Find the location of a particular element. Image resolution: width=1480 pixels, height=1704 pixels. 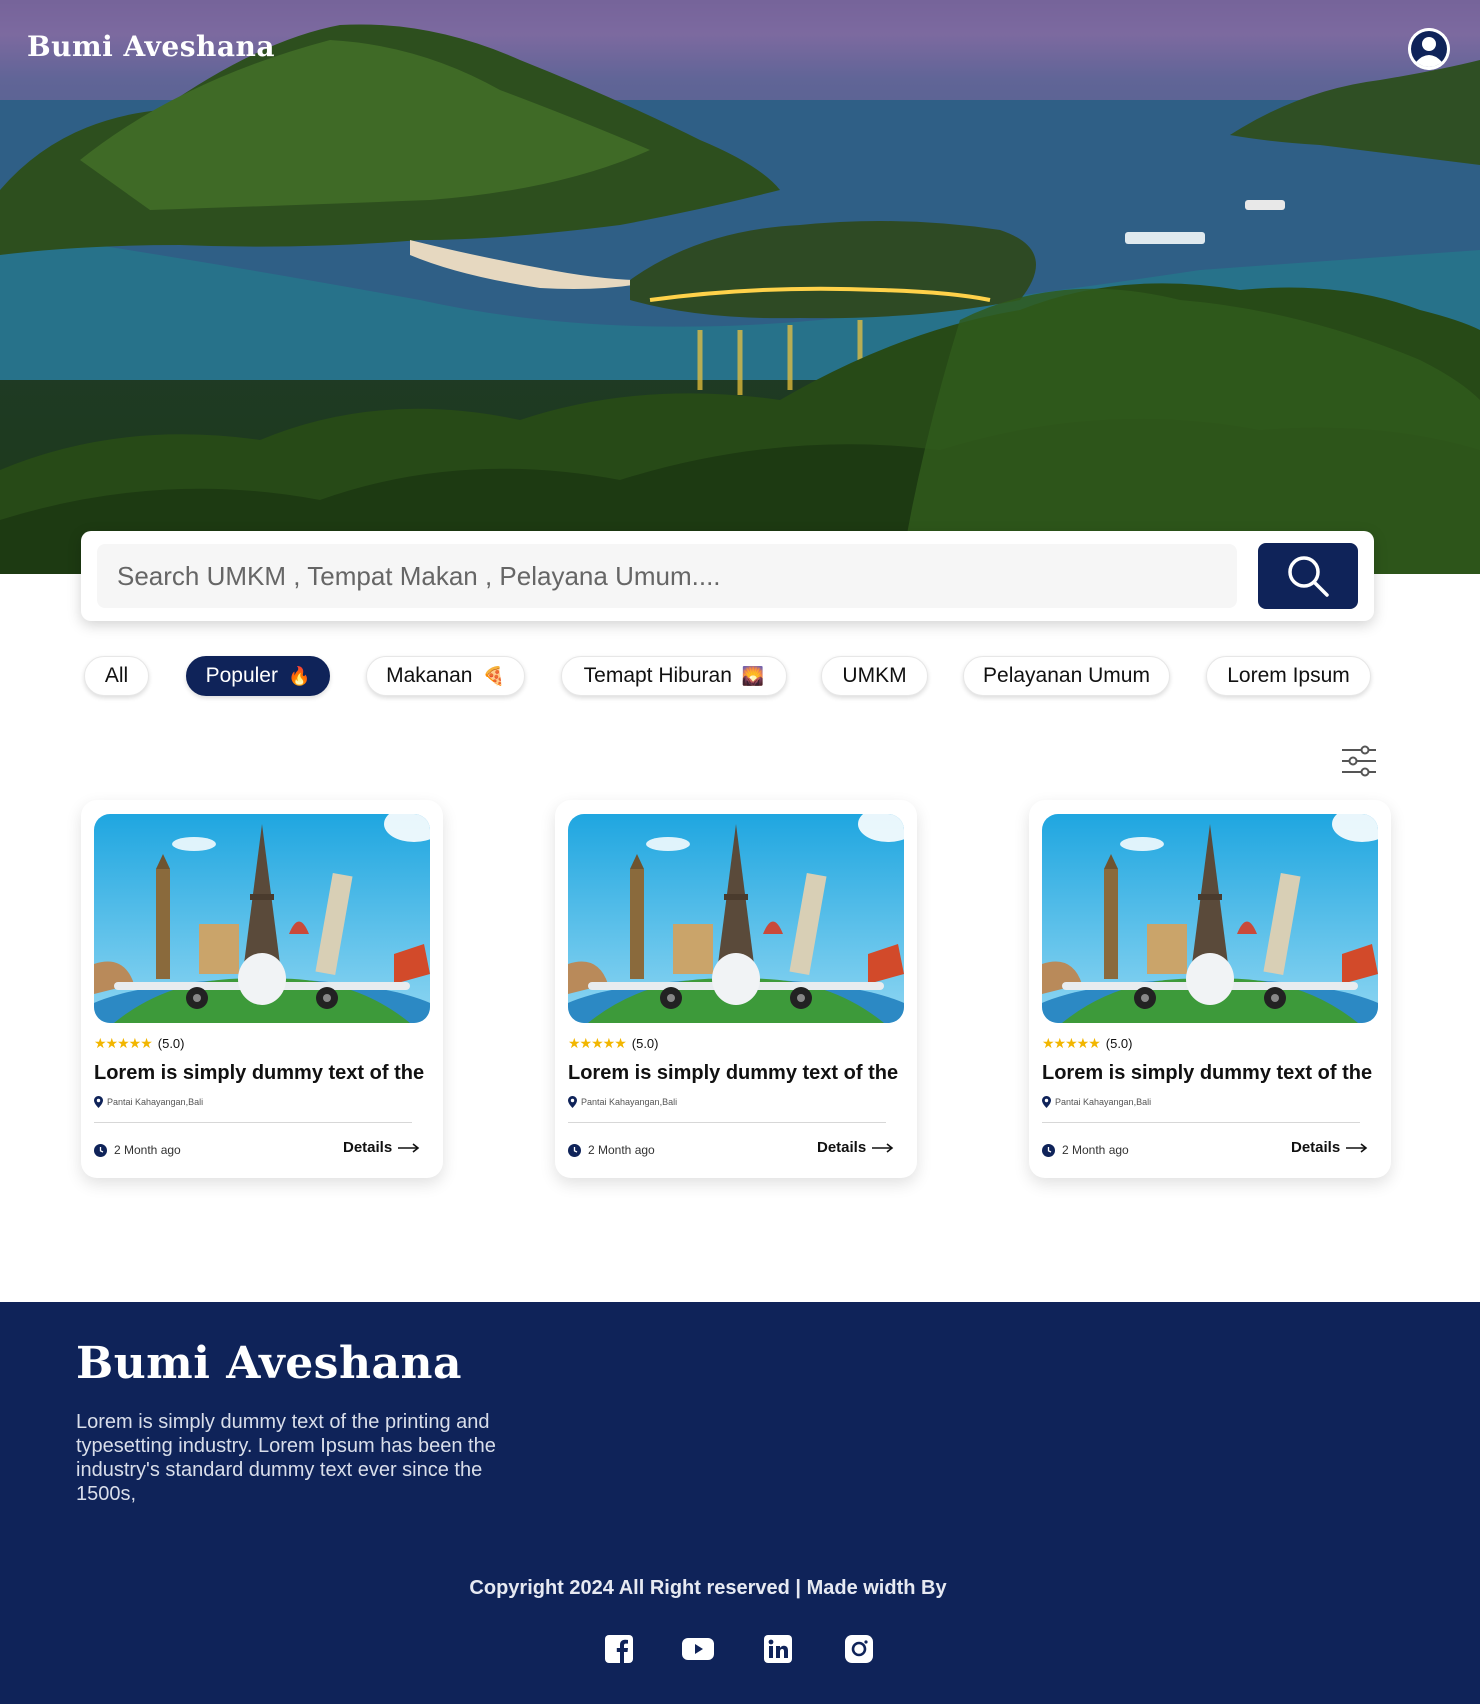

chip-all: All is located at coordinates (116, 676).